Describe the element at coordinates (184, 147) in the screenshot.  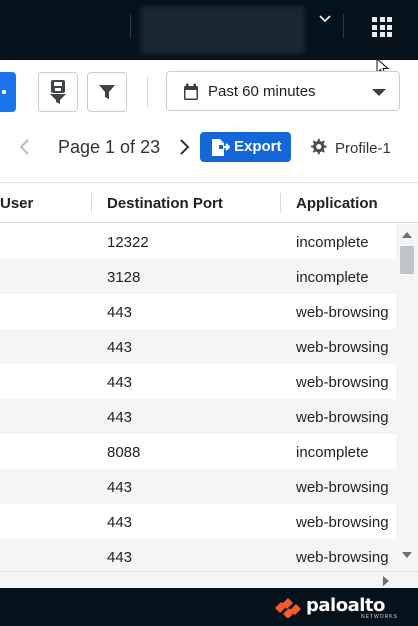
I see `chevron-right-icon` at that location.